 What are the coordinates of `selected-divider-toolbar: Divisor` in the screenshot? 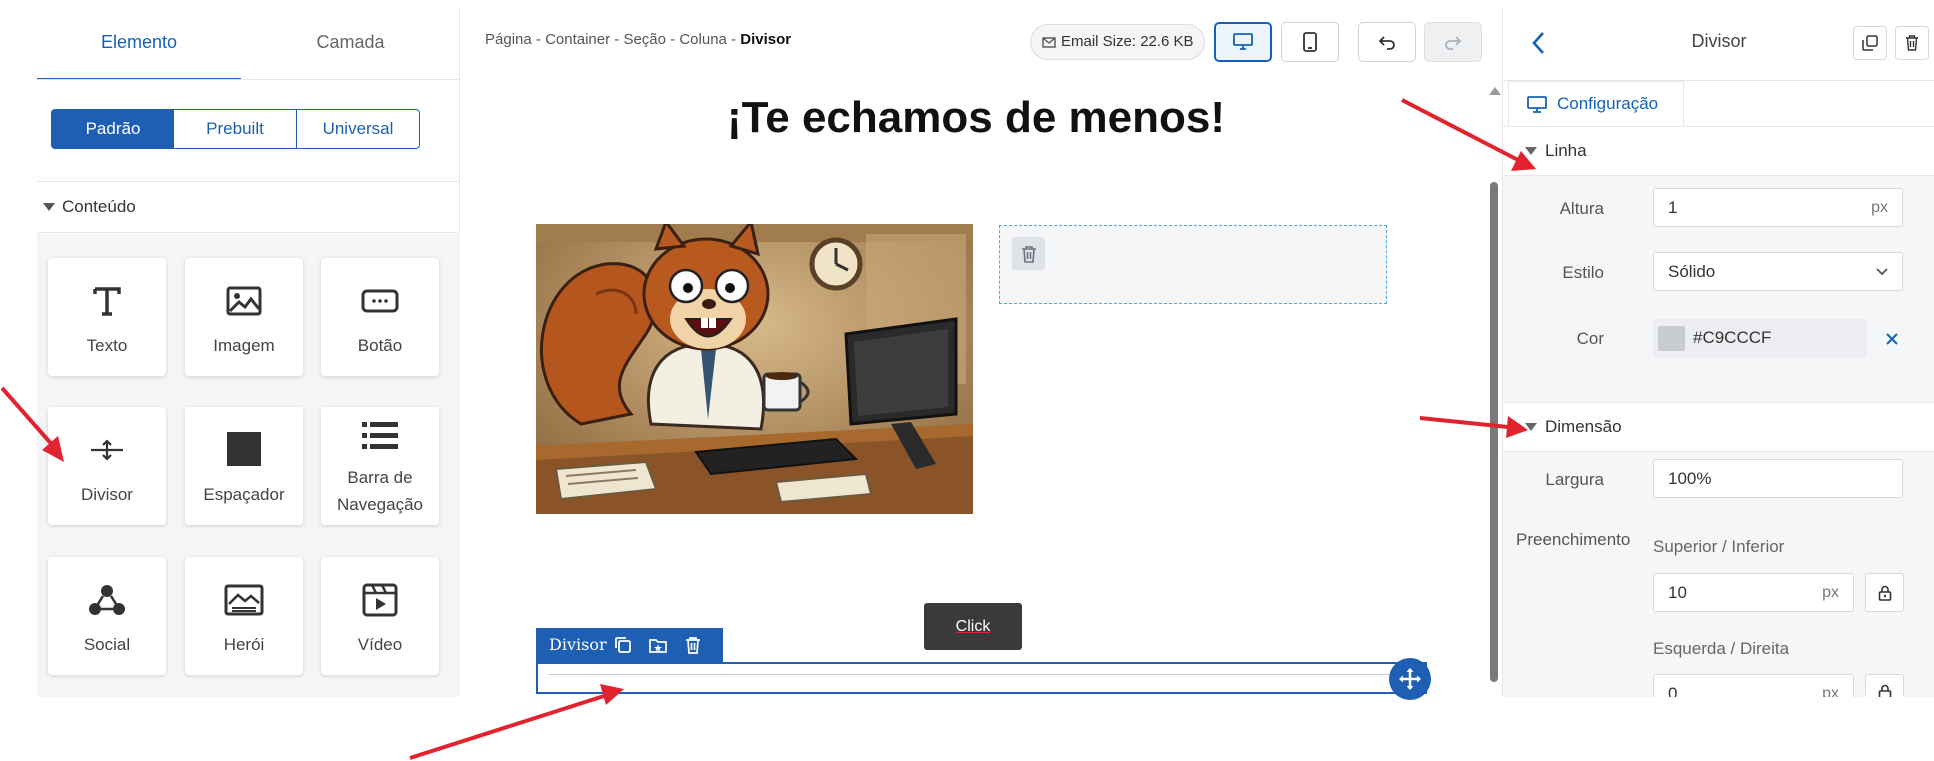 It's located at (629, 645).